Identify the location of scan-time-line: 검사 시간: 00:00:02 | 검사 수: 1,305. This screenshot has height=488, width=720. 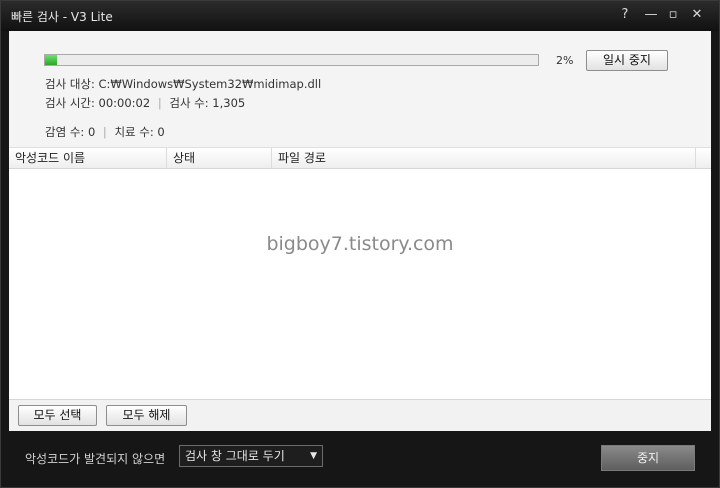
(145, 103).